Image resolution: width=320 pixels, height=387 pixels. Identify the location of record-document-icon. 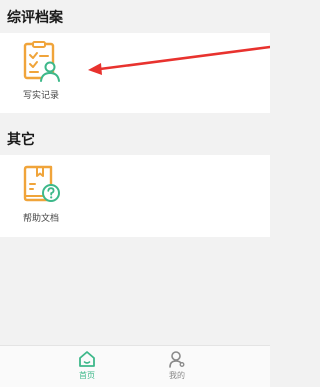
(41, 61).